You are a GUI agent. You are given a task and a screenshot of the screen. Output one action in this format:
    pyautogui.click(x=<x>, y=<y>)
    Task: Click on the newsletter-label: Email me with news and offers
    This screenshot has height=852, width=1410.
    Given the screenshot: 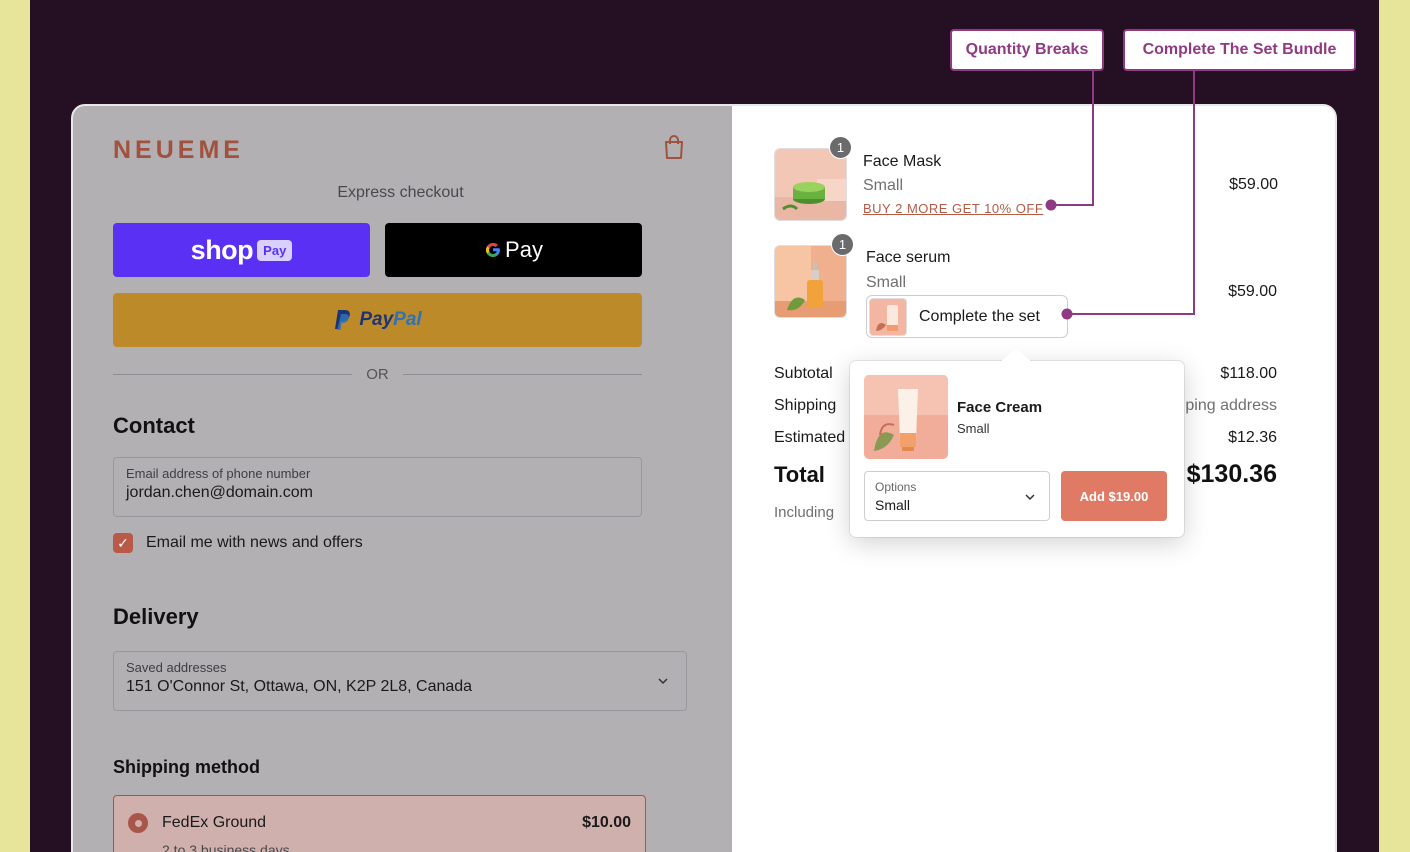 What is the action you would take?
    pyautogui.click(x=254, y=542)
    